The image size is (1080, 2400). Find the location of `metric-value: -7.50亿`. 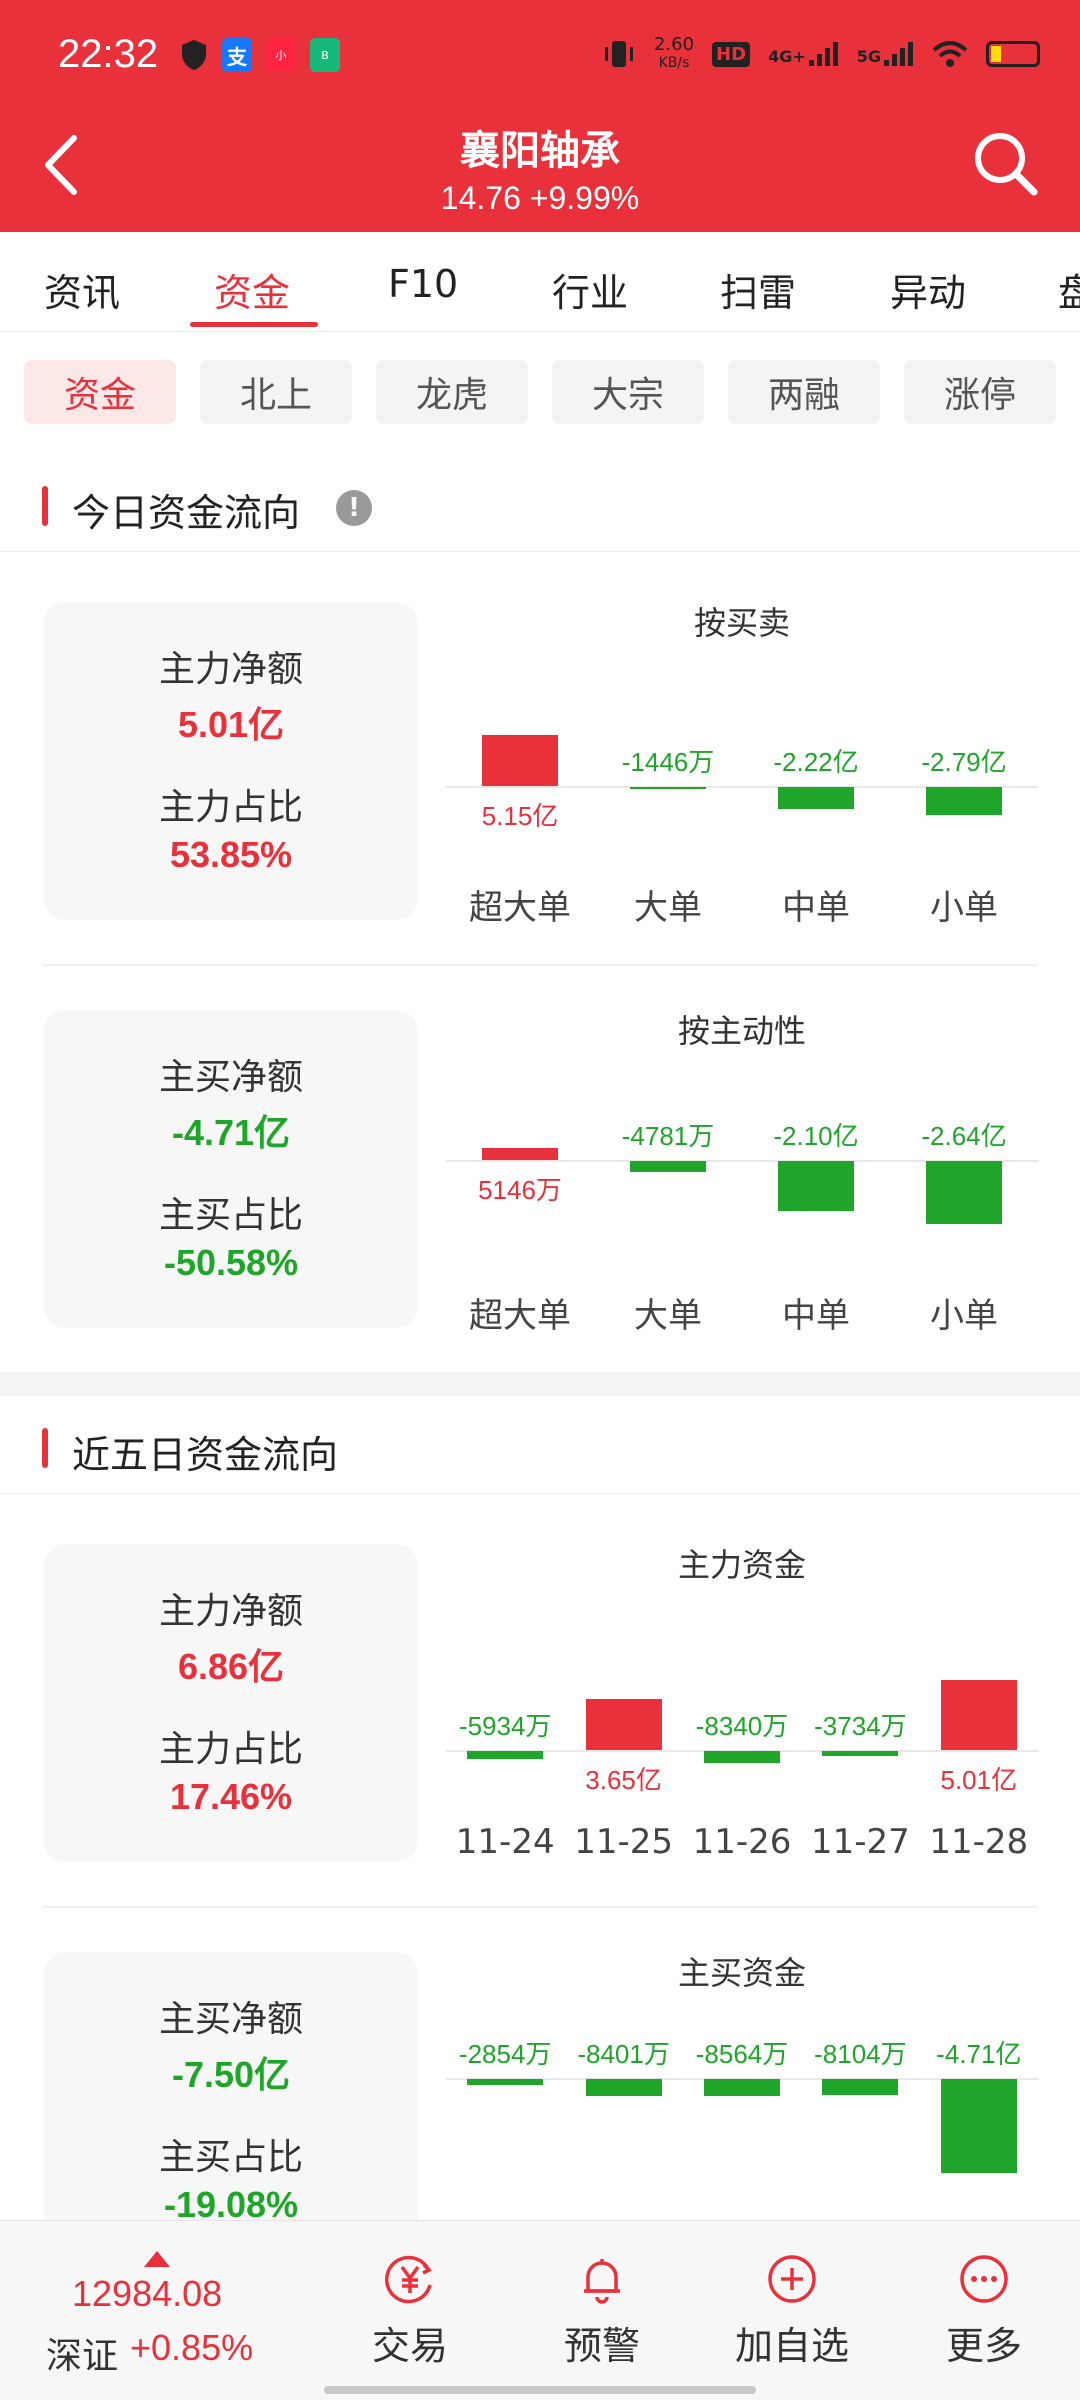

metric-value: -7.50亿 is located at coordinates (231, 2074).